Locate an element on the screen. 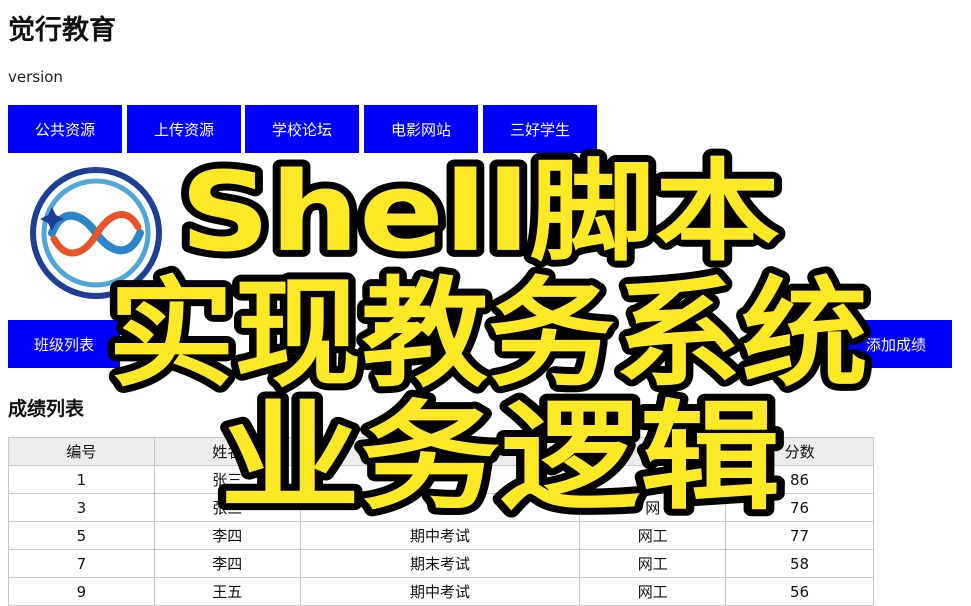  cell-score: 56 is located at coordinates (799, 591).